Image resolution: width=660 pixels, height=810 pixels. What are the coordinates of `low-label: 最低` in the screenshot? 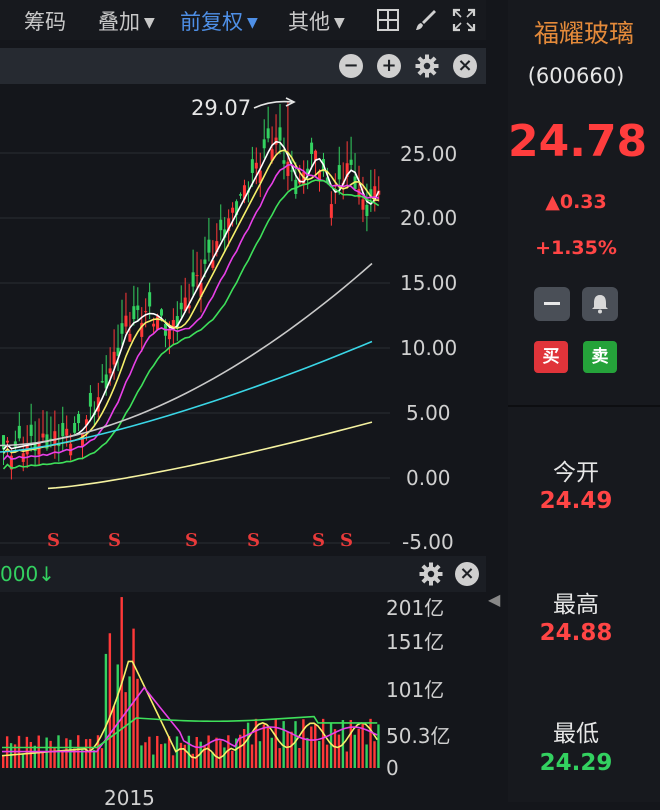 It's located at (576, 734).